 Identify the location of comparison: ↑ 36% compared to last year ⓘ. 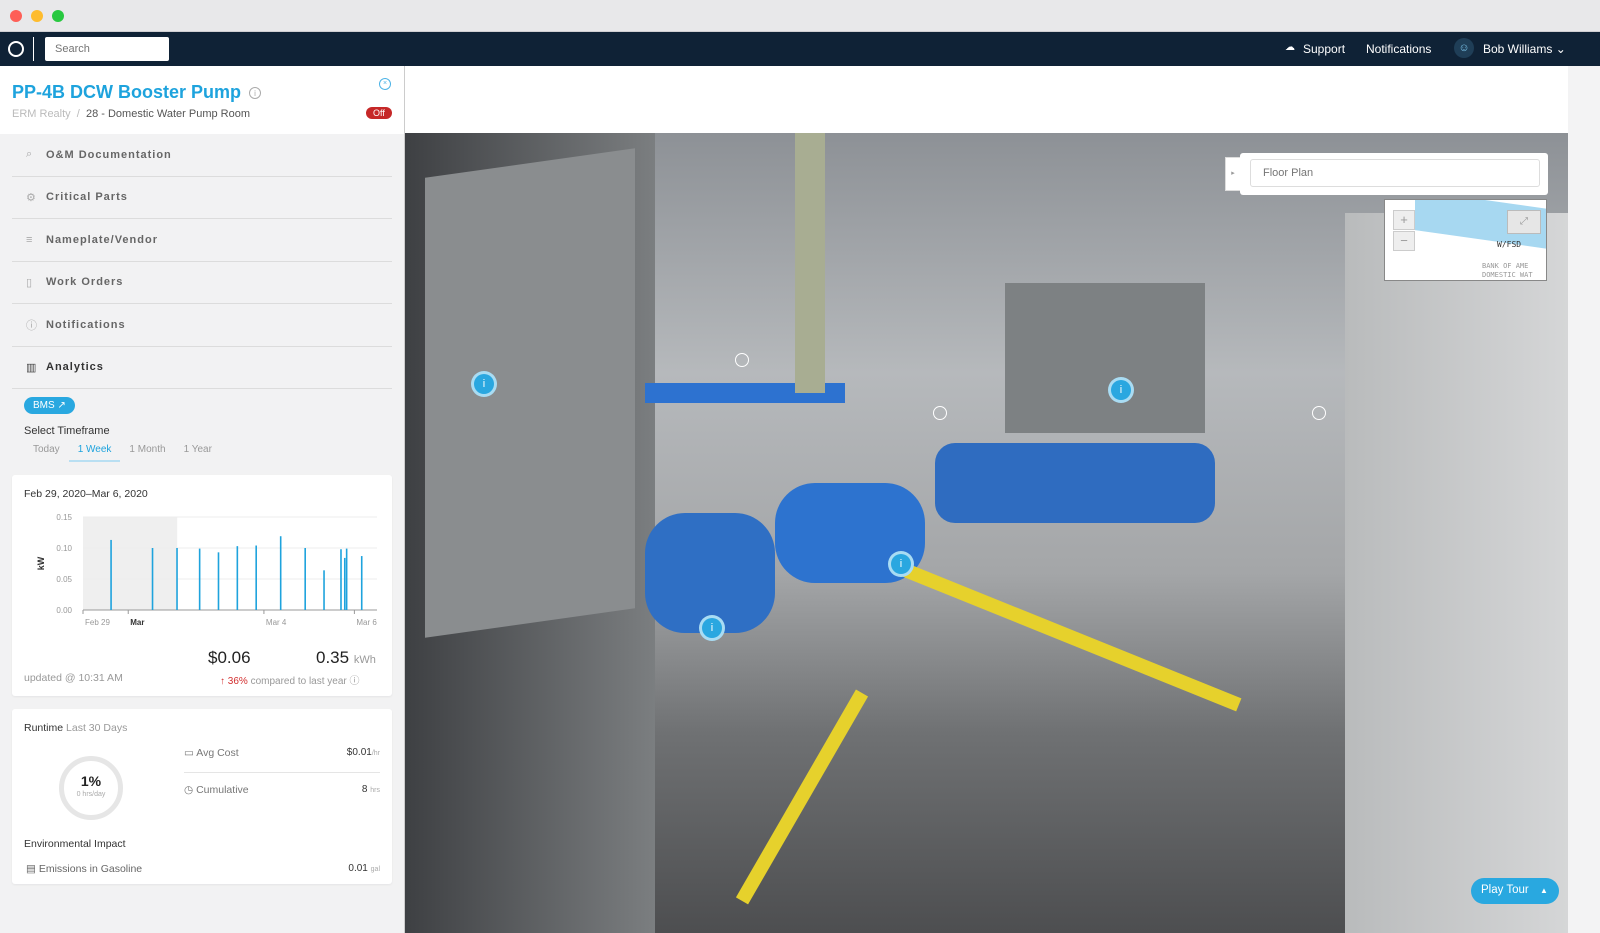
(290, 679).